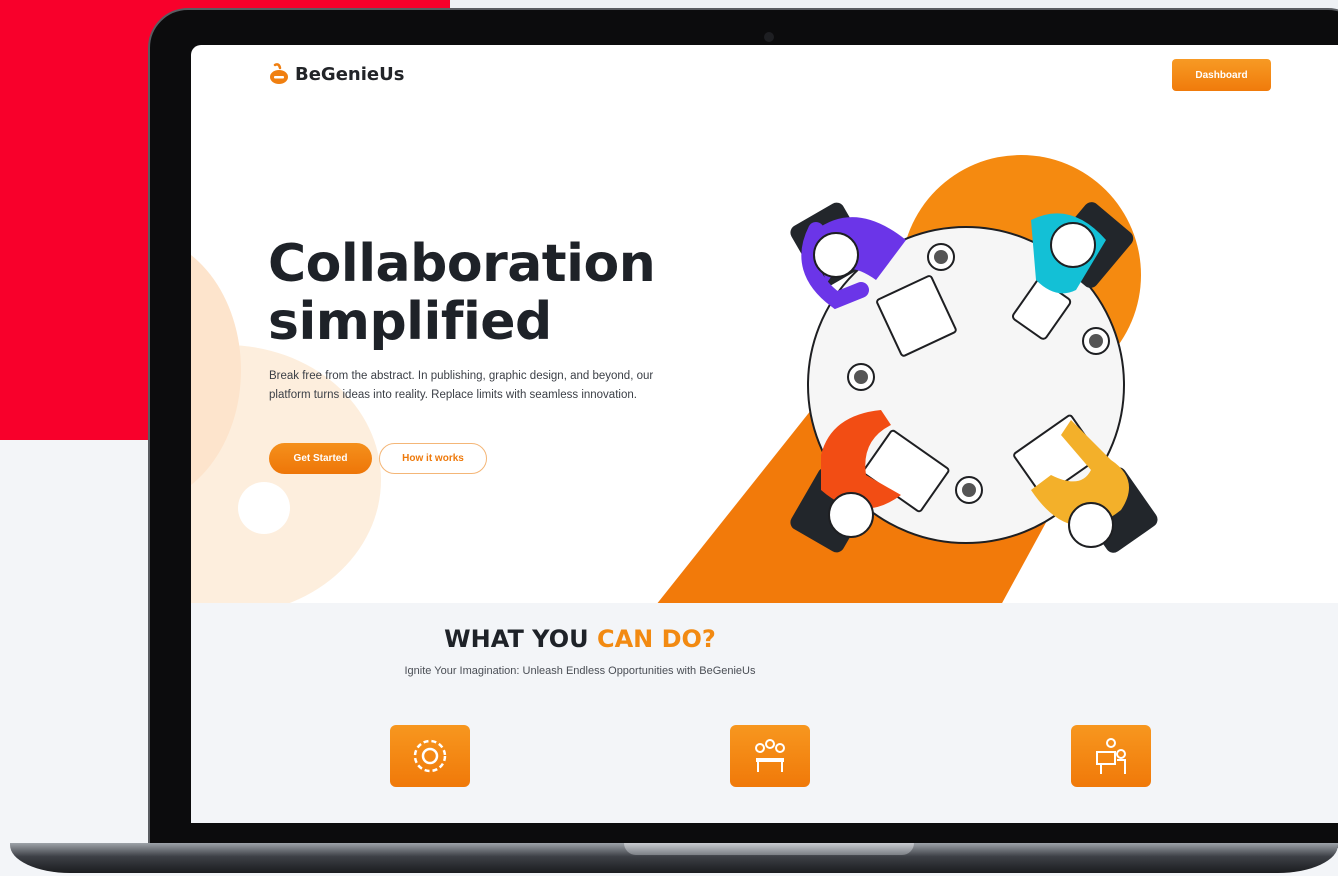  What do you see at coordinates (516, 639) in the screenshot?
I see `features-title-part1: WHAT YOU` at bounding box center [516, 639].